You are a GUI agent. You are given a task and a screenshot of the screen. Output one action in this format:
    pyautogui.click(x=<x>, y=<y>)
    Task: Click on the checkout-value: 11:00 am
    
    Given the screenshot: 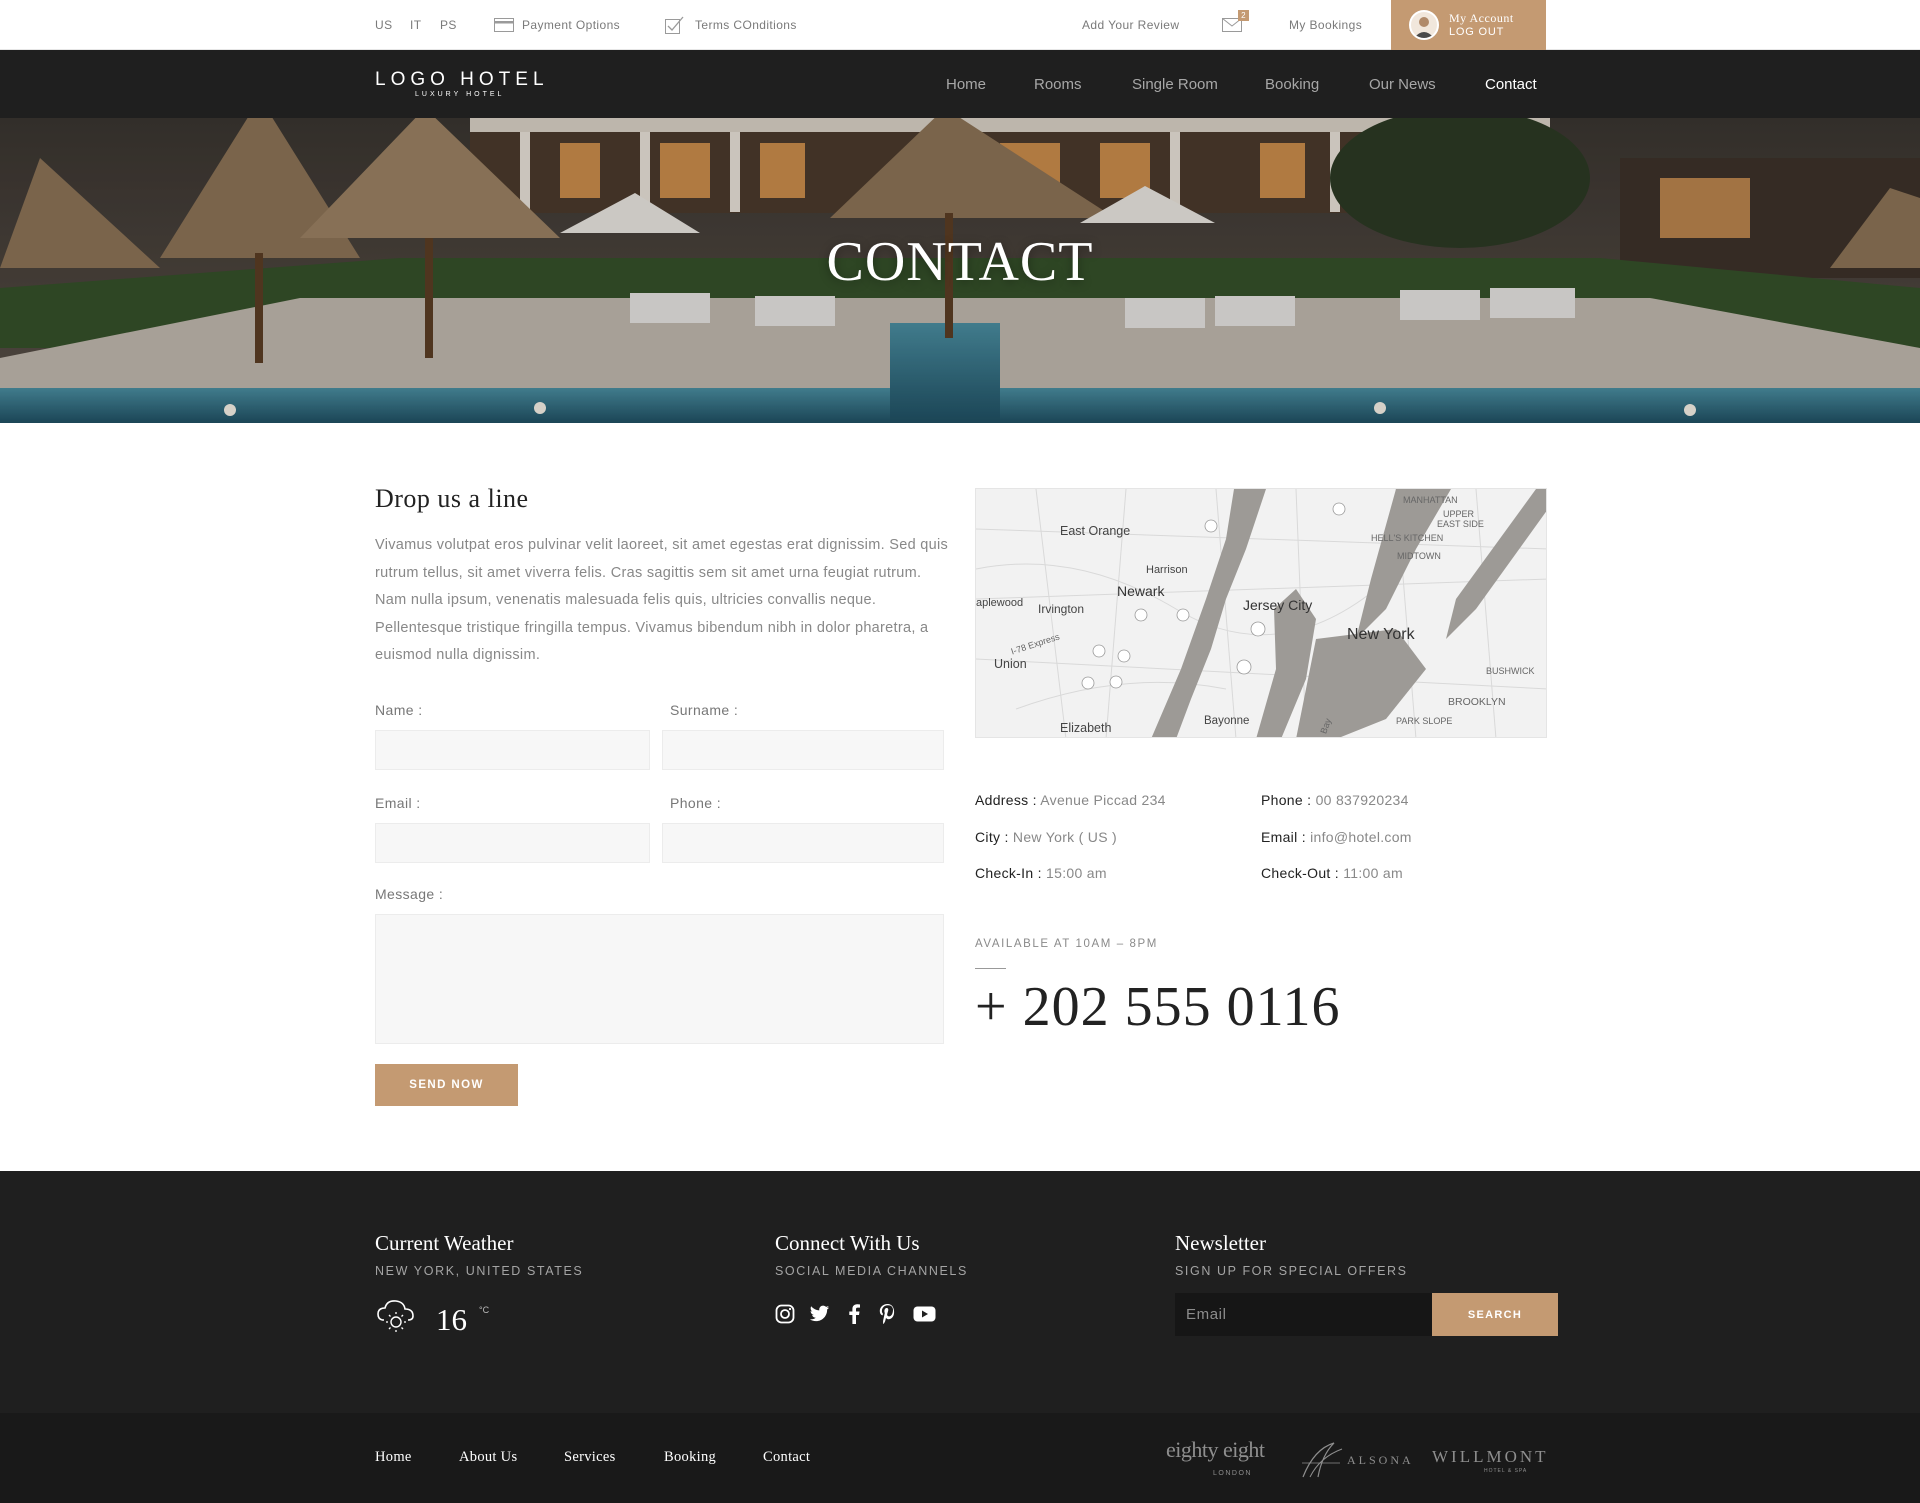 What is the action you would take?
    pyautogui.click(x=1373, y=873)
    